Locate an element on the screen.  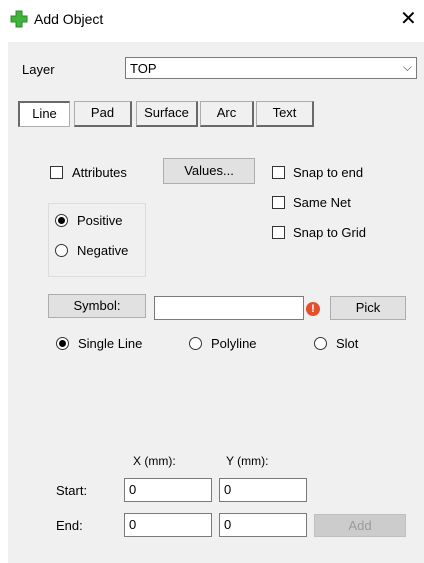
snap-to-grid-checkbox is located at coordinates (278, 232).